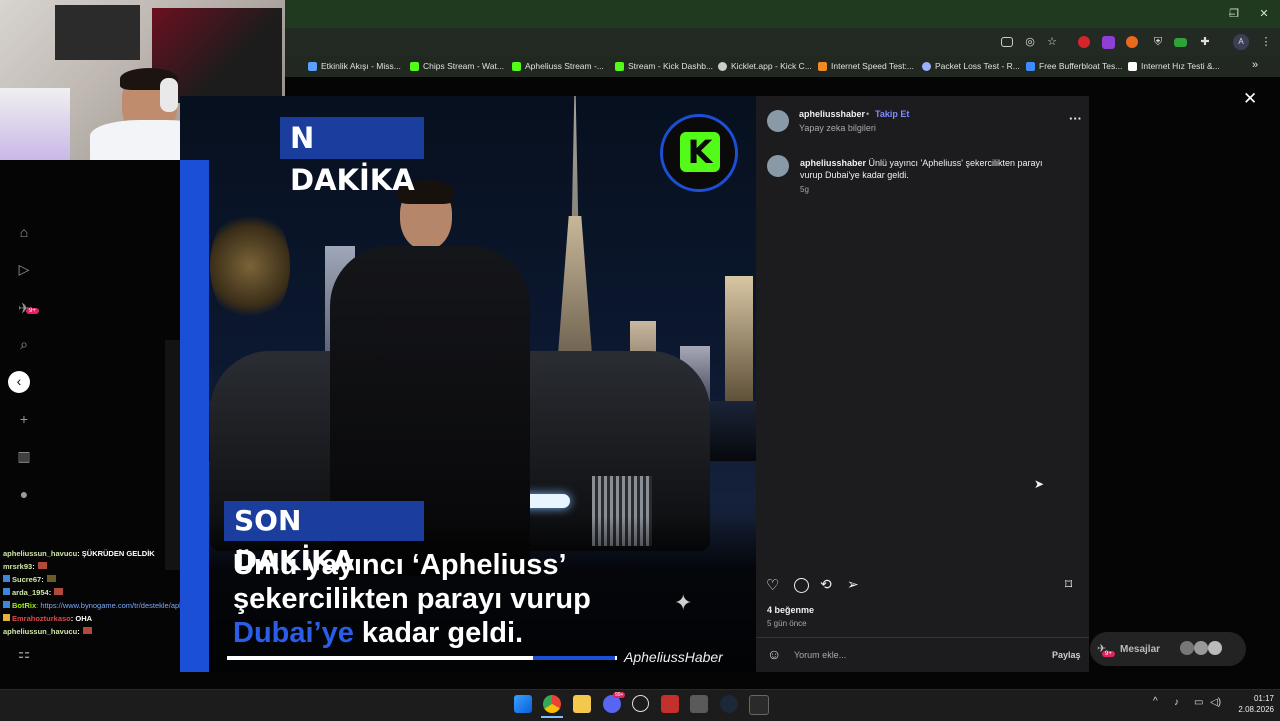 The width and height of the screenshot is (1280, 721). I want to click on follow-button: Takip Et, so click(892, 114).